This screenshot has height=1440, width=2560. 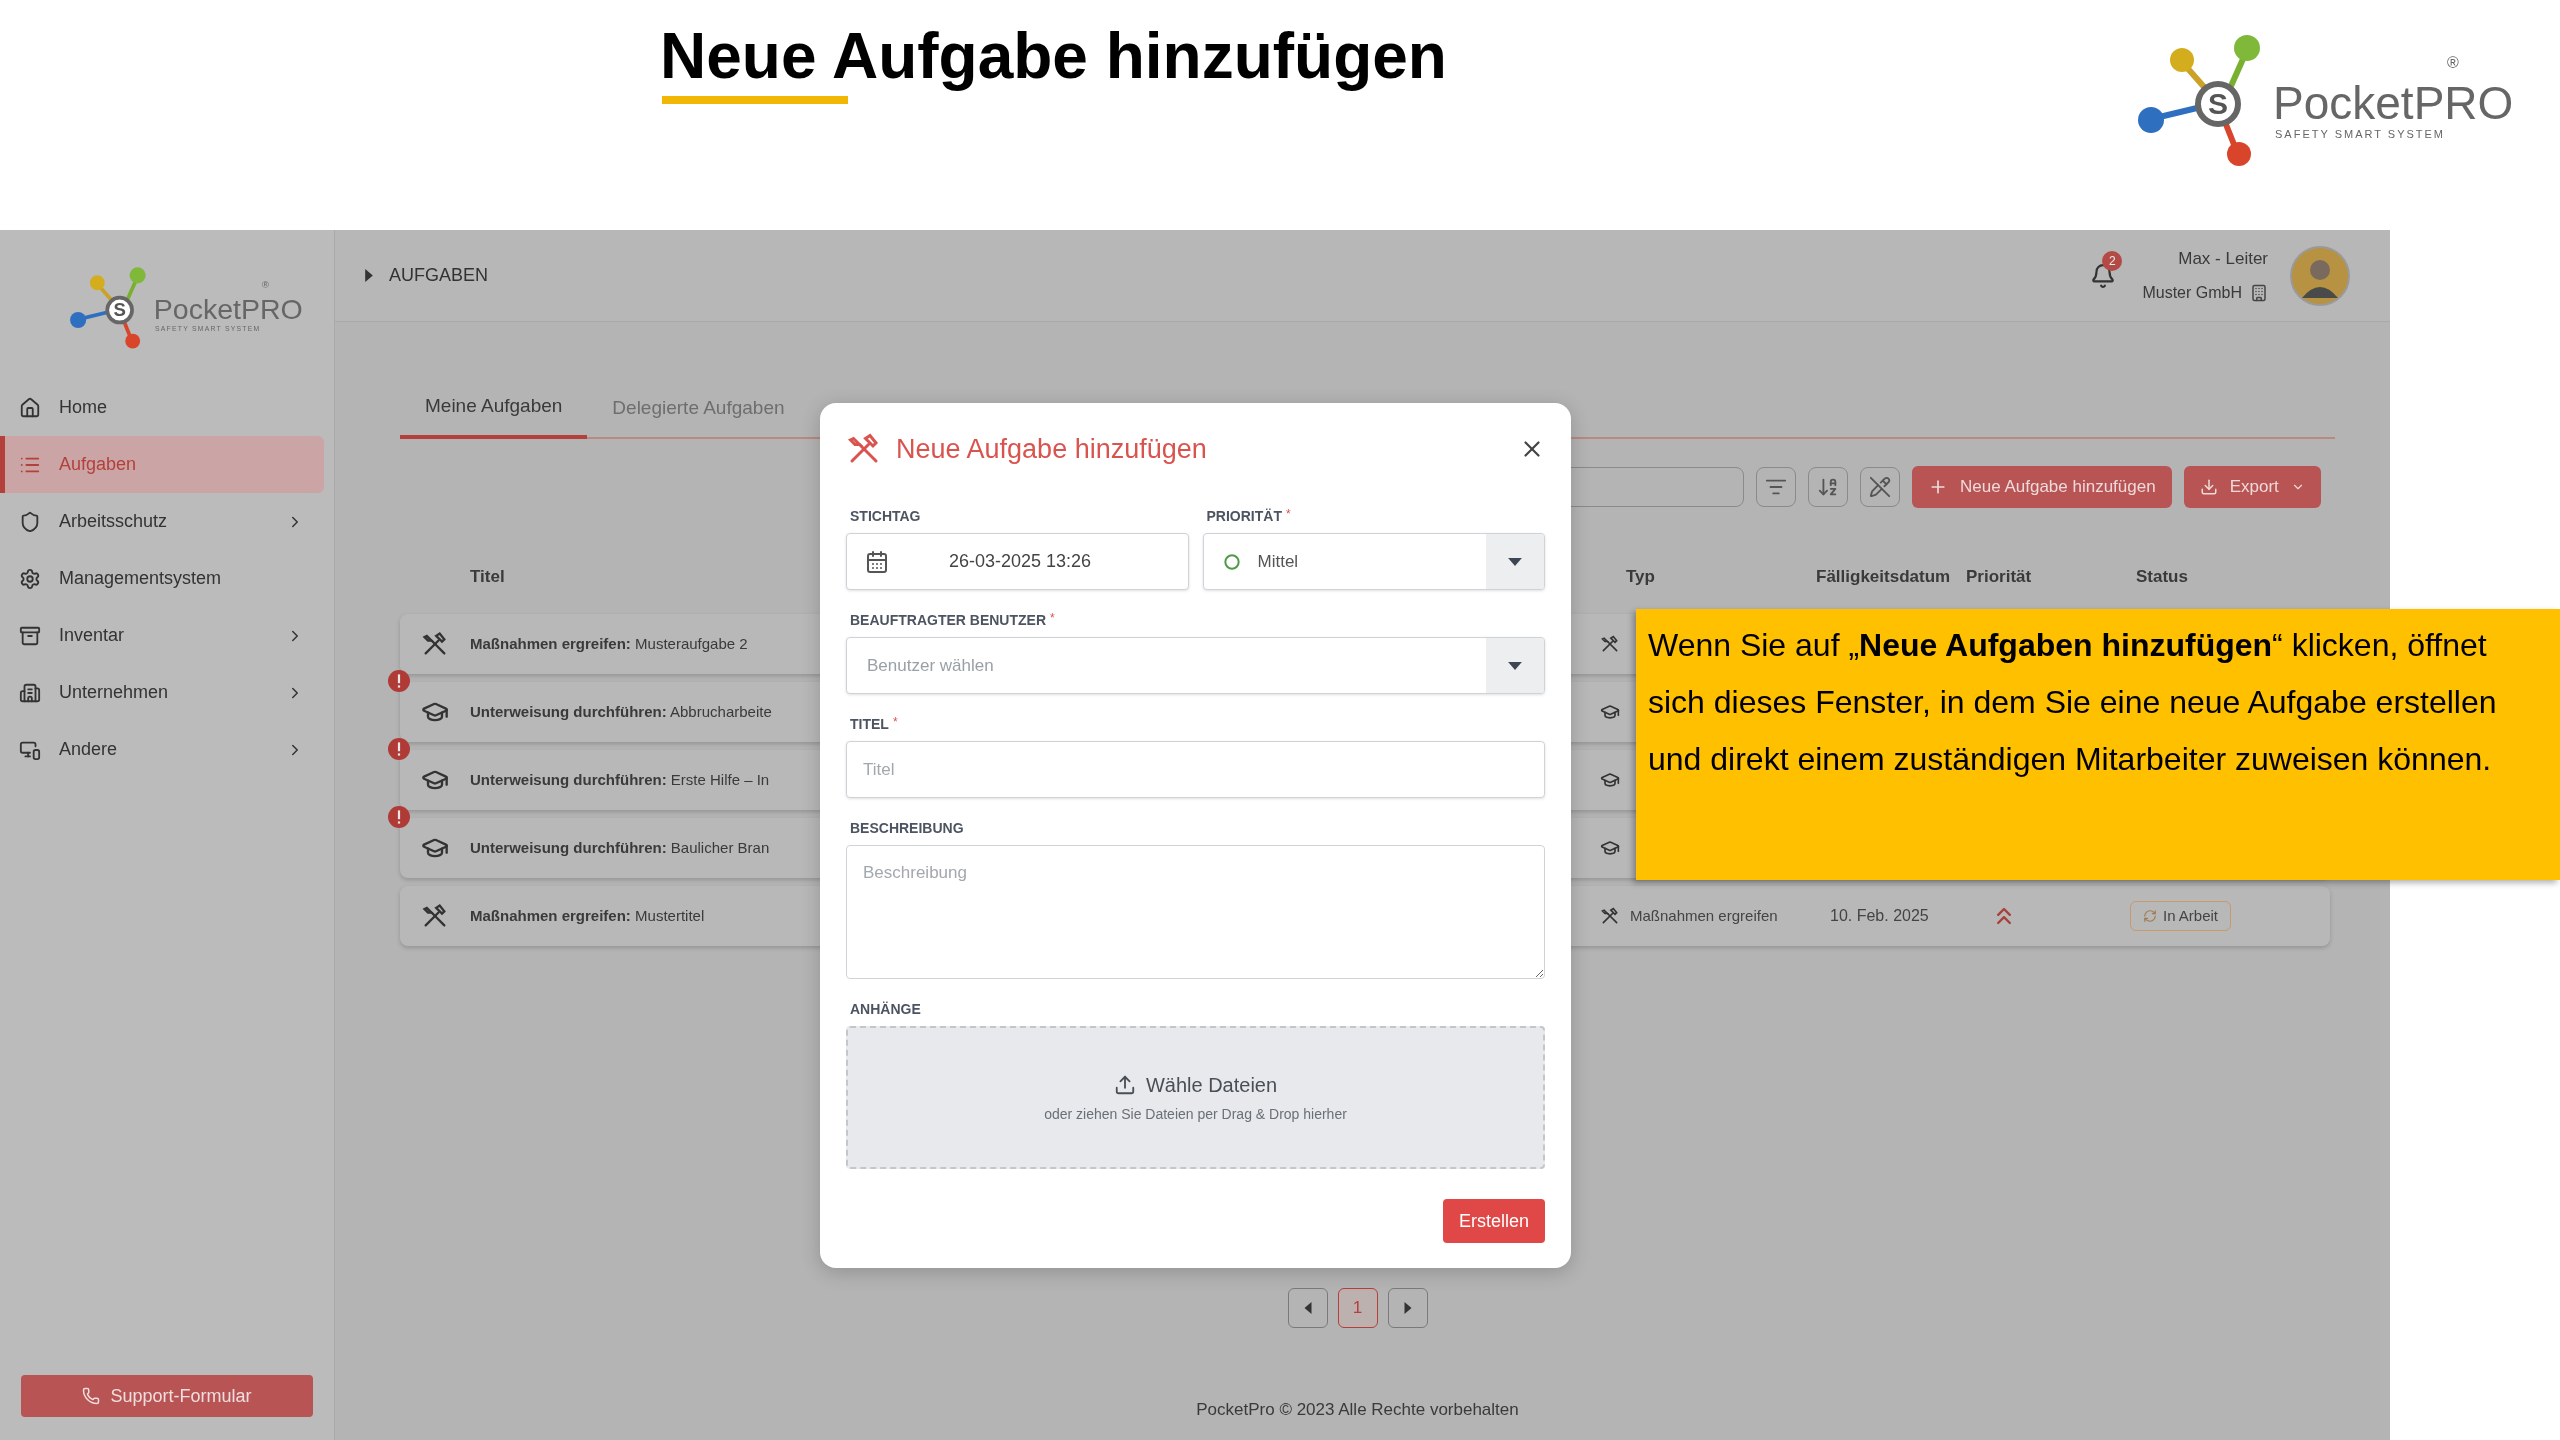 I want to click on field-label: ANHÄNGE, so click(x=885, y=1009).